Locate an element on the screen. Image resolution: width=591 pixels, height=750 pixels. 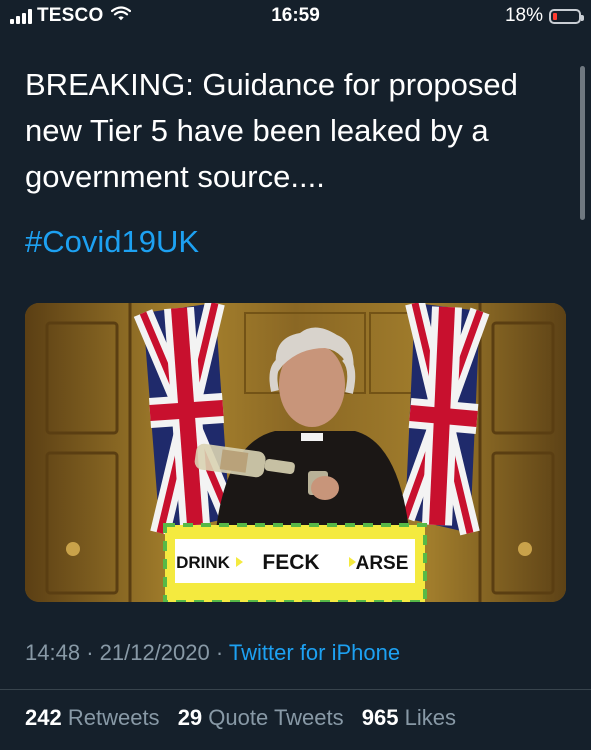
quote-tweets-stat: 29 Quote Tweets is located at coordinates (261, 717).